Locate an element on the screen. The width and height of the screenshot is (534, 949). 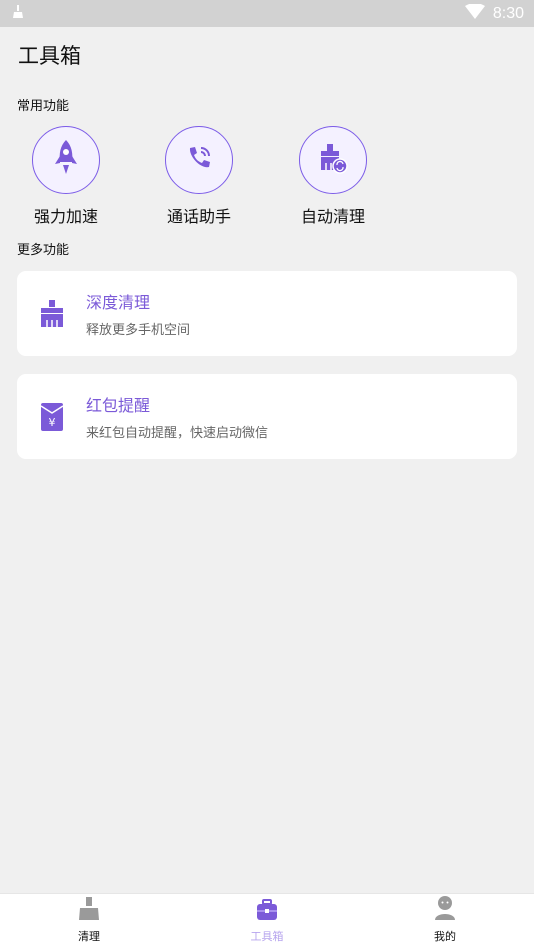
red-envelope-icon: ¥ is located at coordinates (52, 417).